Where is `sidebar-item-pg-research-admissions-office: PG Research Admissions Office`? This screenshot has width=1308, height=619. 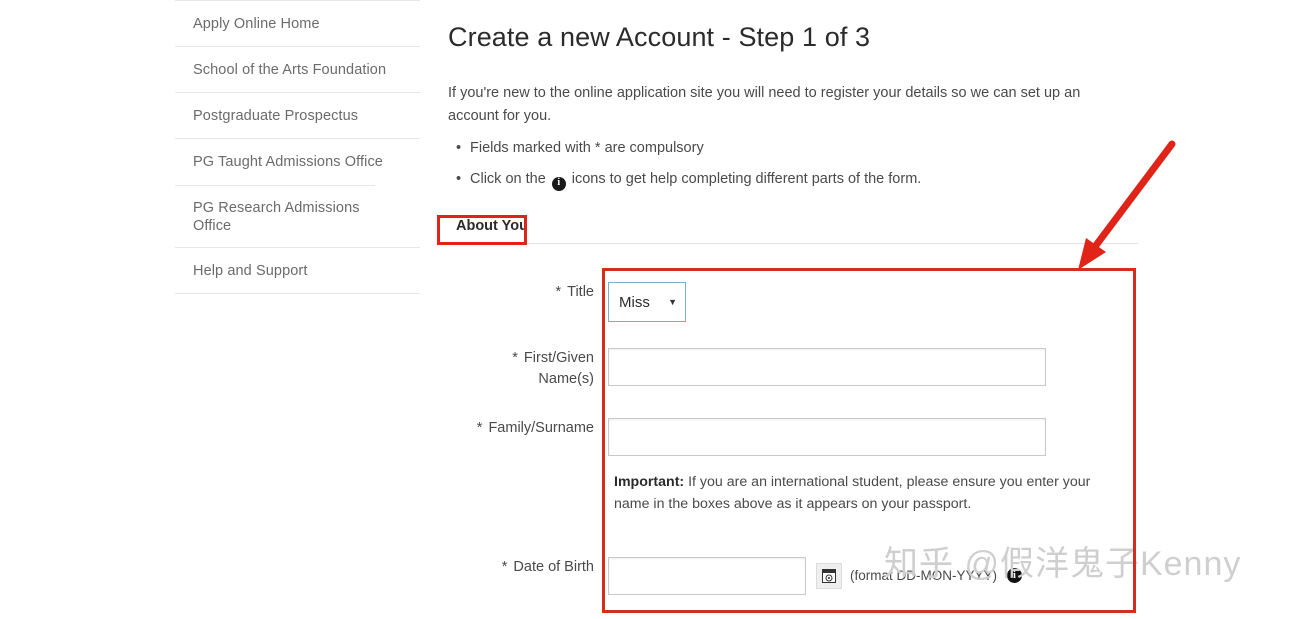 sidebar-item-pg-research-admissions-office: PG Research Admissions Office is located at coordinates (275, 215).